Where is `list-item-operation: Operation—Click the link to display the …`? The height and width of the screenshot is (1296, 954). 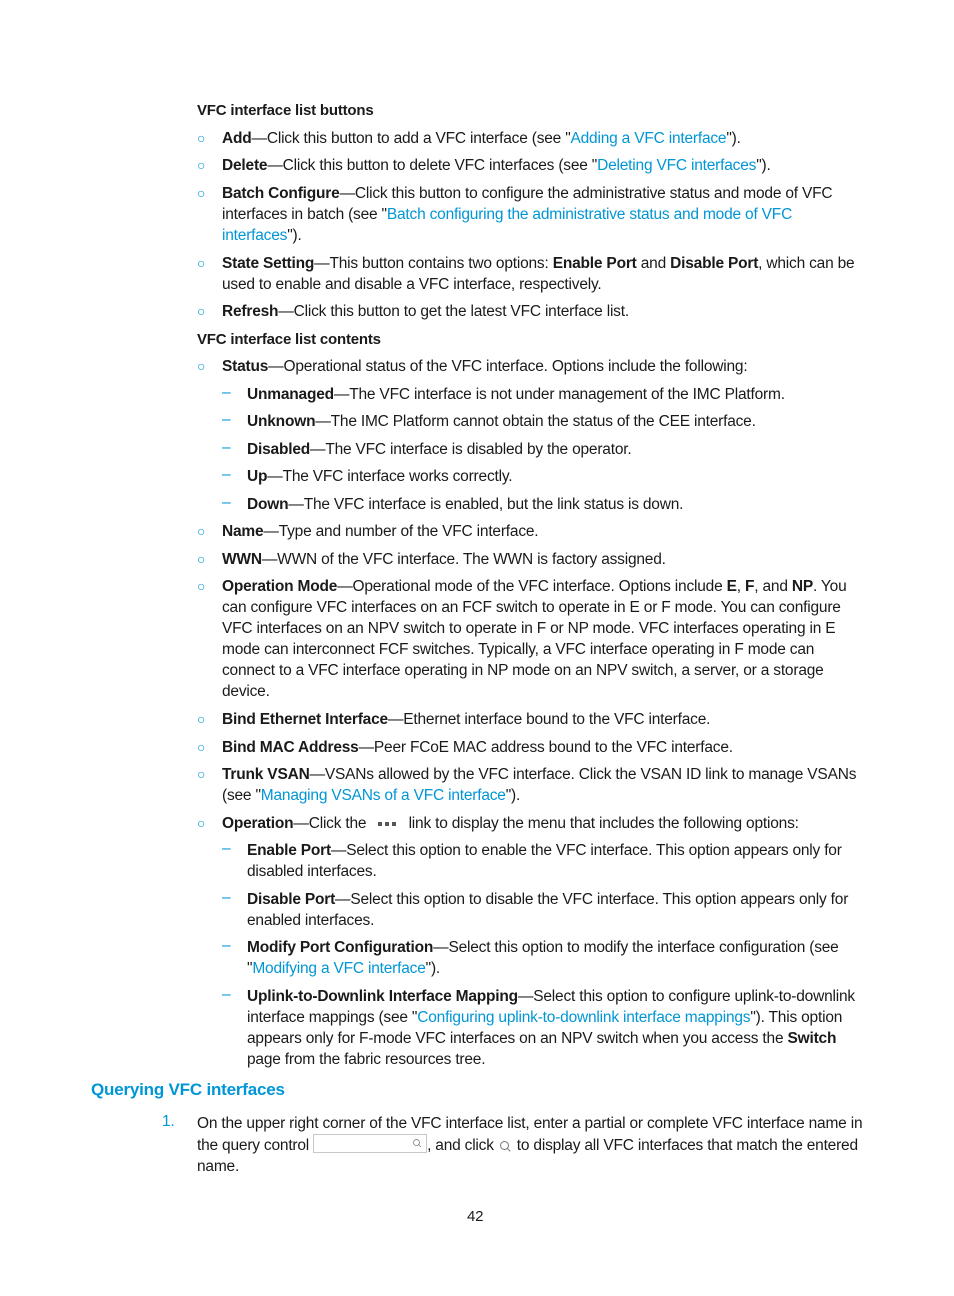
list-item-operation: Operation—Click the link to display the … is located at coordinates (510, 823).